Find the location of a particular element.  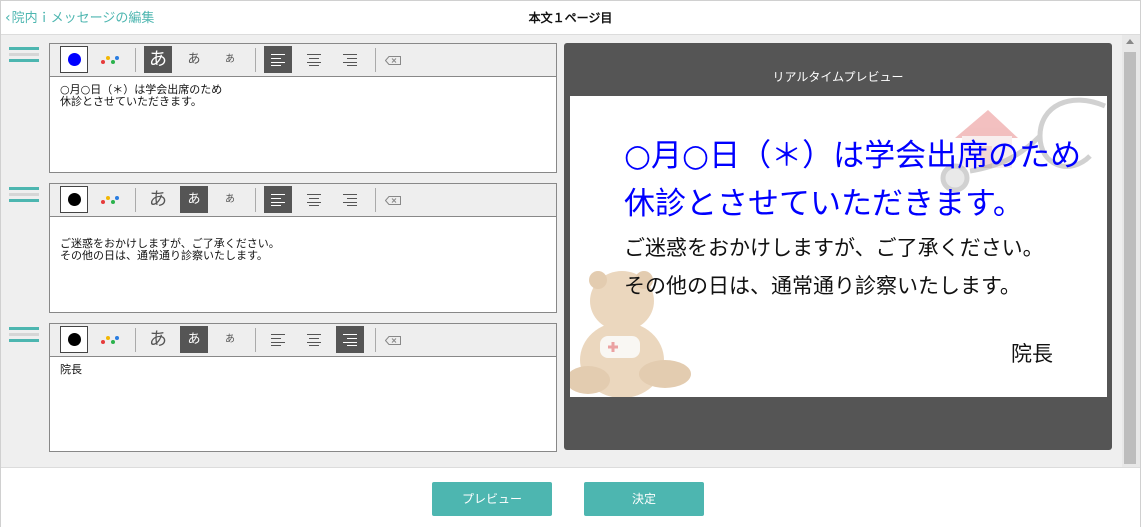

preview-title: リアルタイムプレビュー is located at coordinates (838, 77).